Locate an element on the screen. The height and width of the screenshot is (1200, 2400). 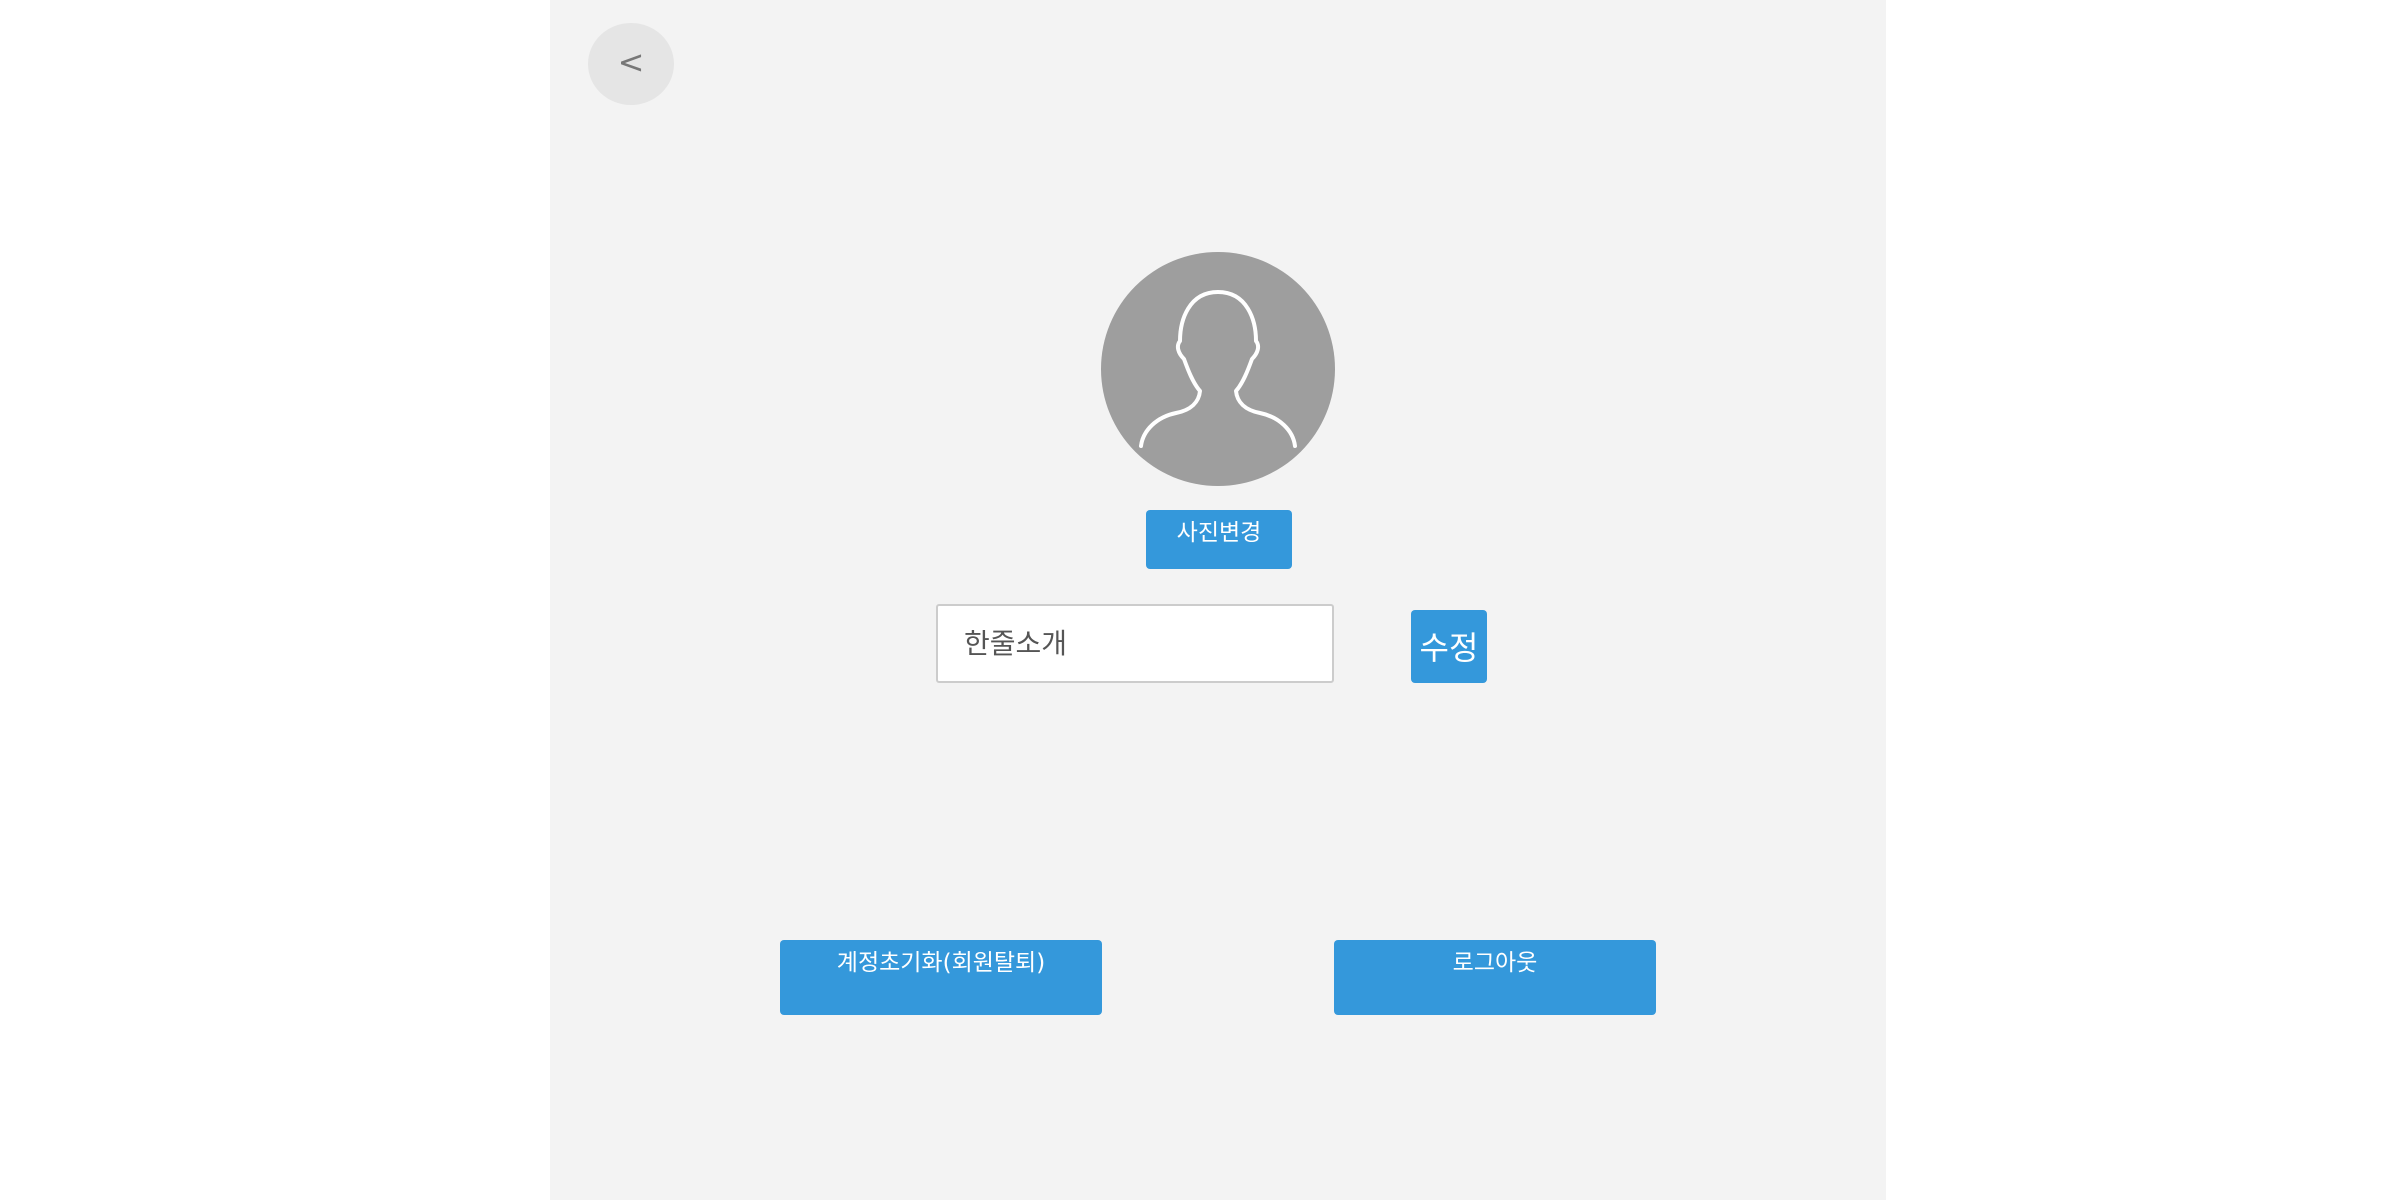
person-silhouette-icon is located at coordinates (1218, 369).